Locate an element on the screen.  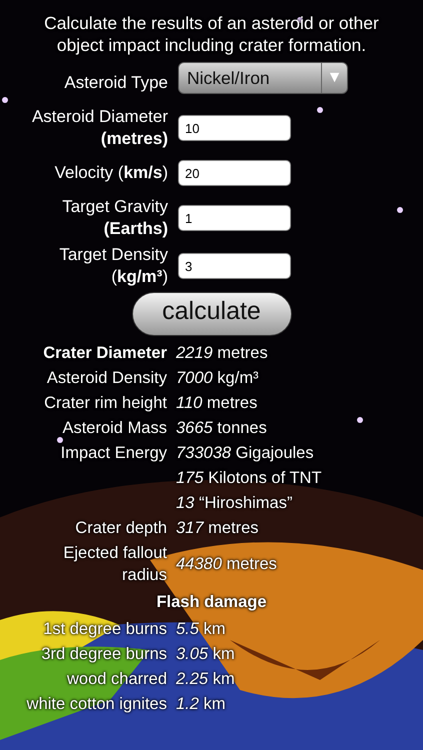
result-value: 175 Kilotons of TNT is located at coordinates (249, 478).